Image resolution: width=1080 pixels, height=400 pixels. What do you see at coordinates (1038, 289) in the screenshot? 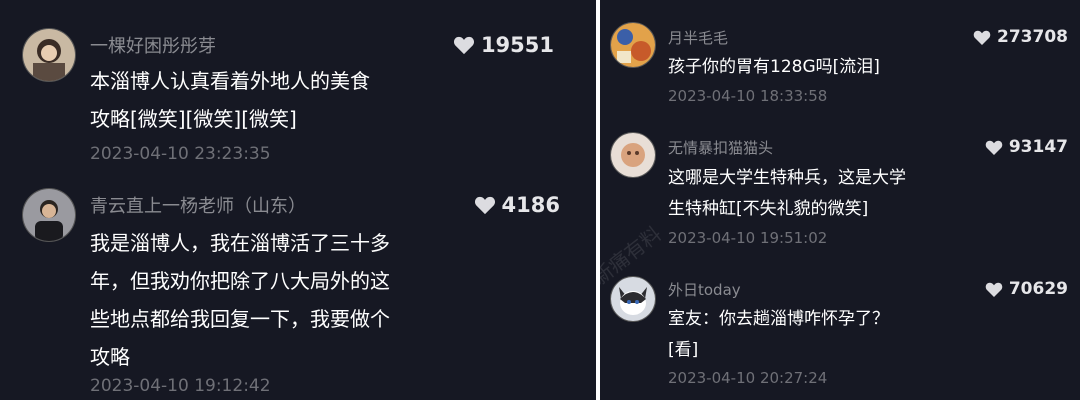
I see `like-count: 70629` at bounding box center [1038, 289].